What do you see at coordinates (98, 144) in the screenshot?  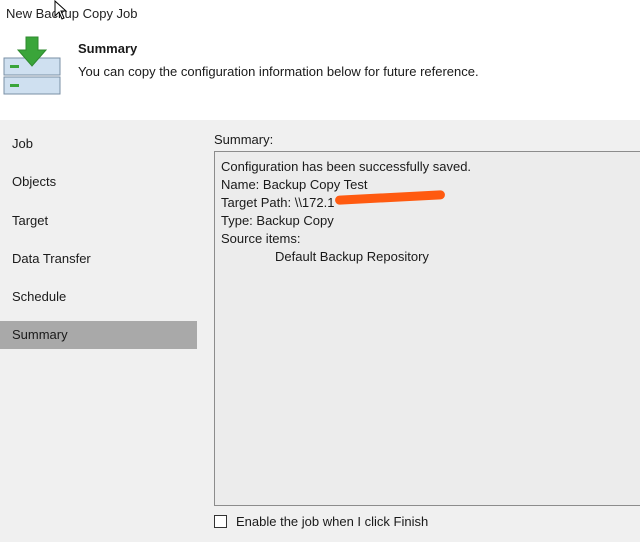 I see `nav-item-job: Job` at bounding box center [98, 144].